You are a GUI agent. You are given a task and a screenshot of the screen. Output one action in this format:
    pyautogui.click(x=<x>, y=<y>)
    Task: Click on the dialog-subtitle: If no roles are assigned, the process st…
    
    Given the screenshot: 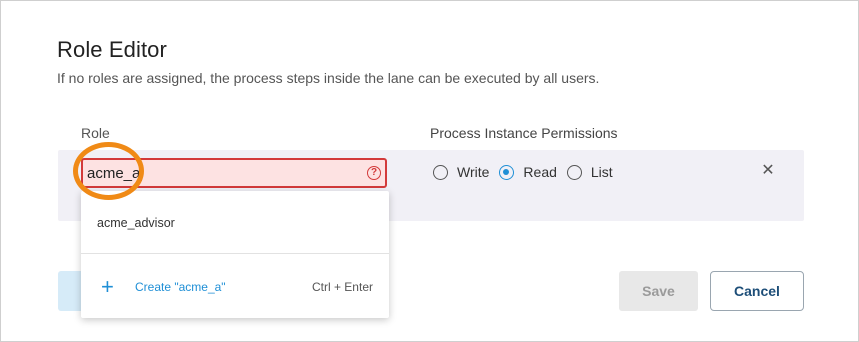 What is the action you would take?
    pyautogui.click(x=328, y=78)
    